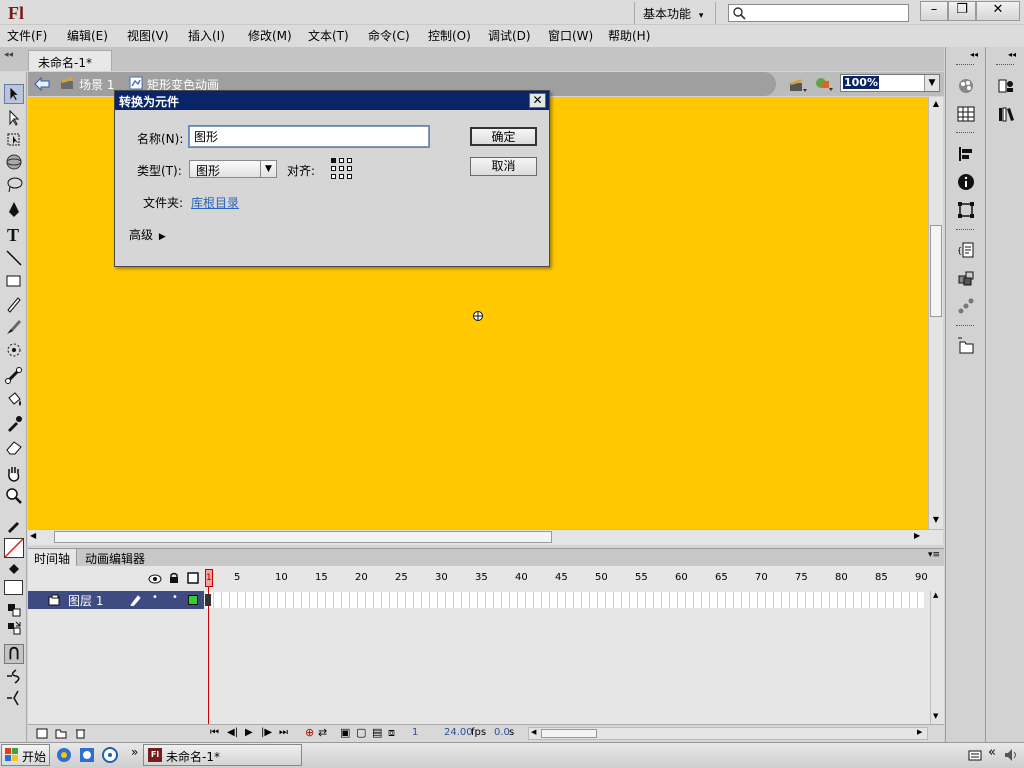  I want to click on library-panel-icon, so click(1006, 114).